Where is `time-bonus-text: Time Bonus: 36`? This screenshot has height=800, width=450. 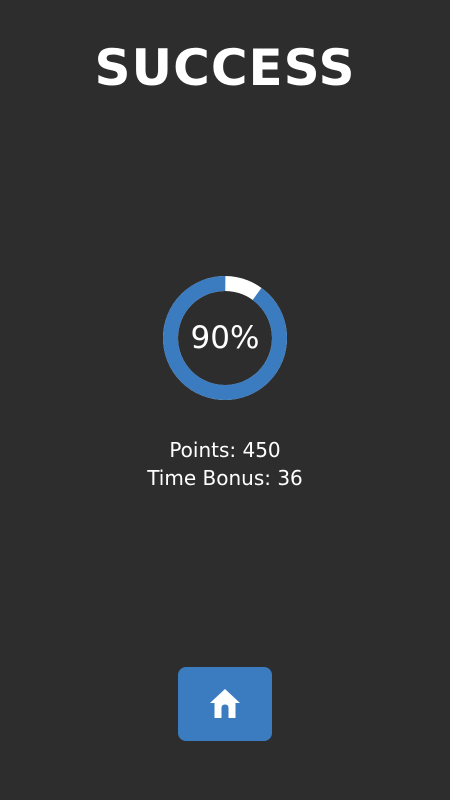
time-bonus-text: Time Bonus: 36 is located at coordinates (225, 478).